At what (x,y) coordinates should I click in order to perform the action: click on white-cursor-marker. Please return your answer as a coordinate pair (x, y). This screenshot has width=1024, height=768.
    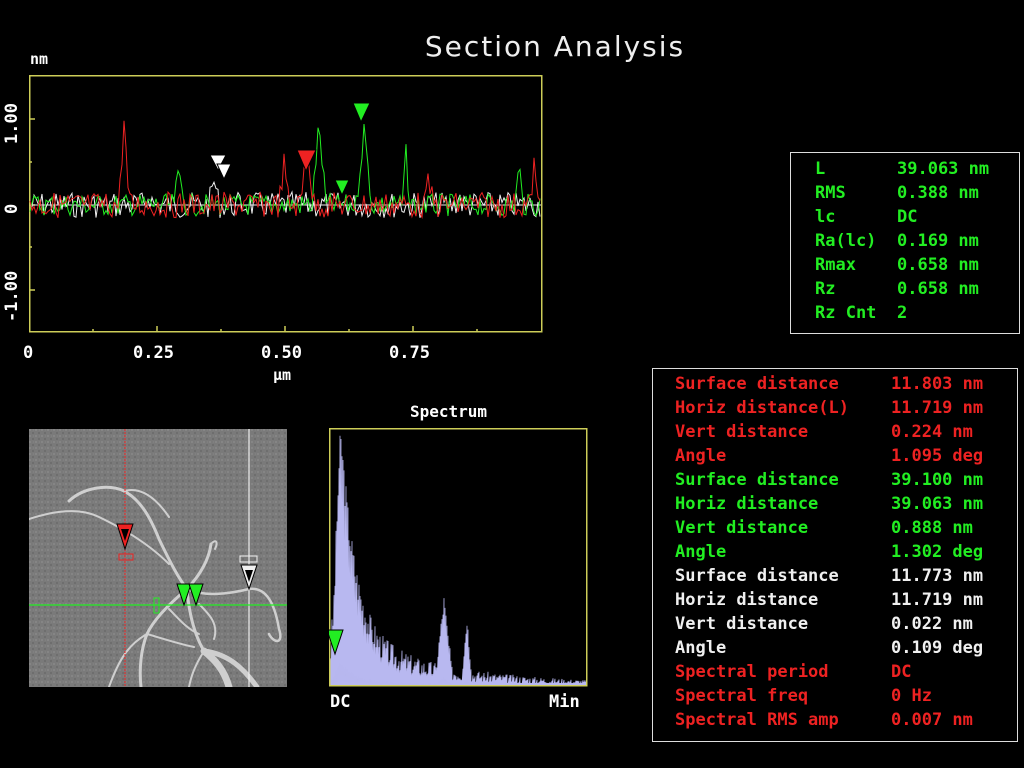
    Looking at the image, I should click on (224, 172).